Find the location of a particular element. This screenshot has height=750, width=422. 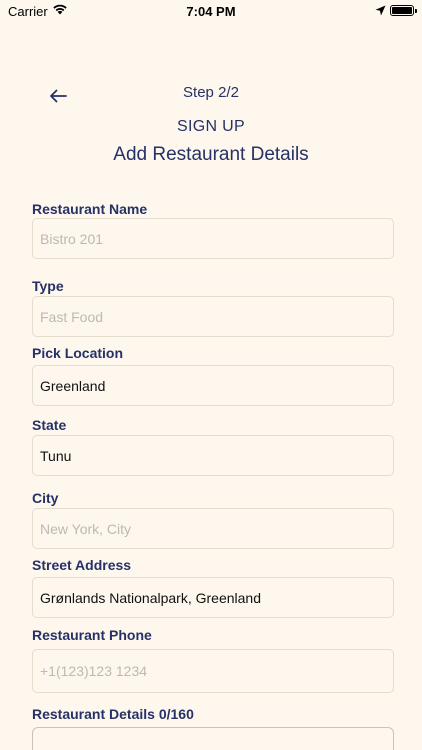

state-input is located at coordinates (213, 455).